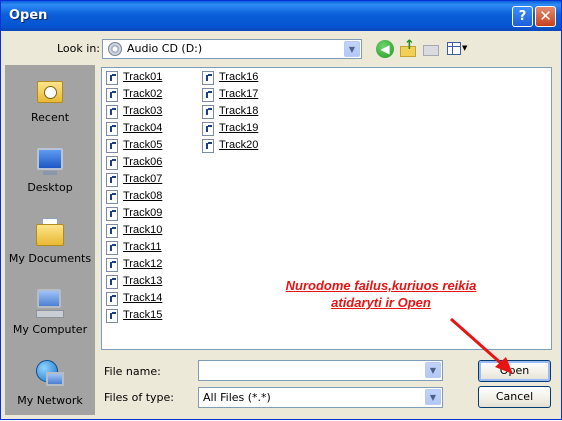 This screenshot has height=421, width=562. What do you see at coordinates (143, 315) in the screenshot?
I see `file-name: Track15` at bounding box center [143, 315].